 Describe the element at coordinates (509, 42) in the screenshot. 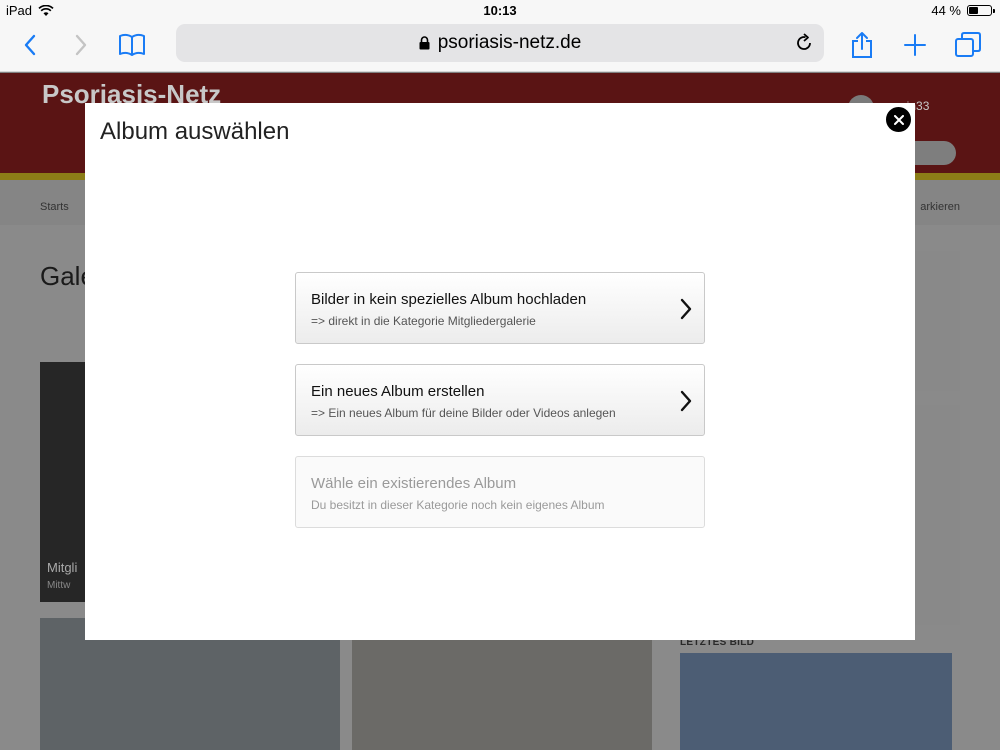

I see `url-text: psoriasis-netz.de` at that location.